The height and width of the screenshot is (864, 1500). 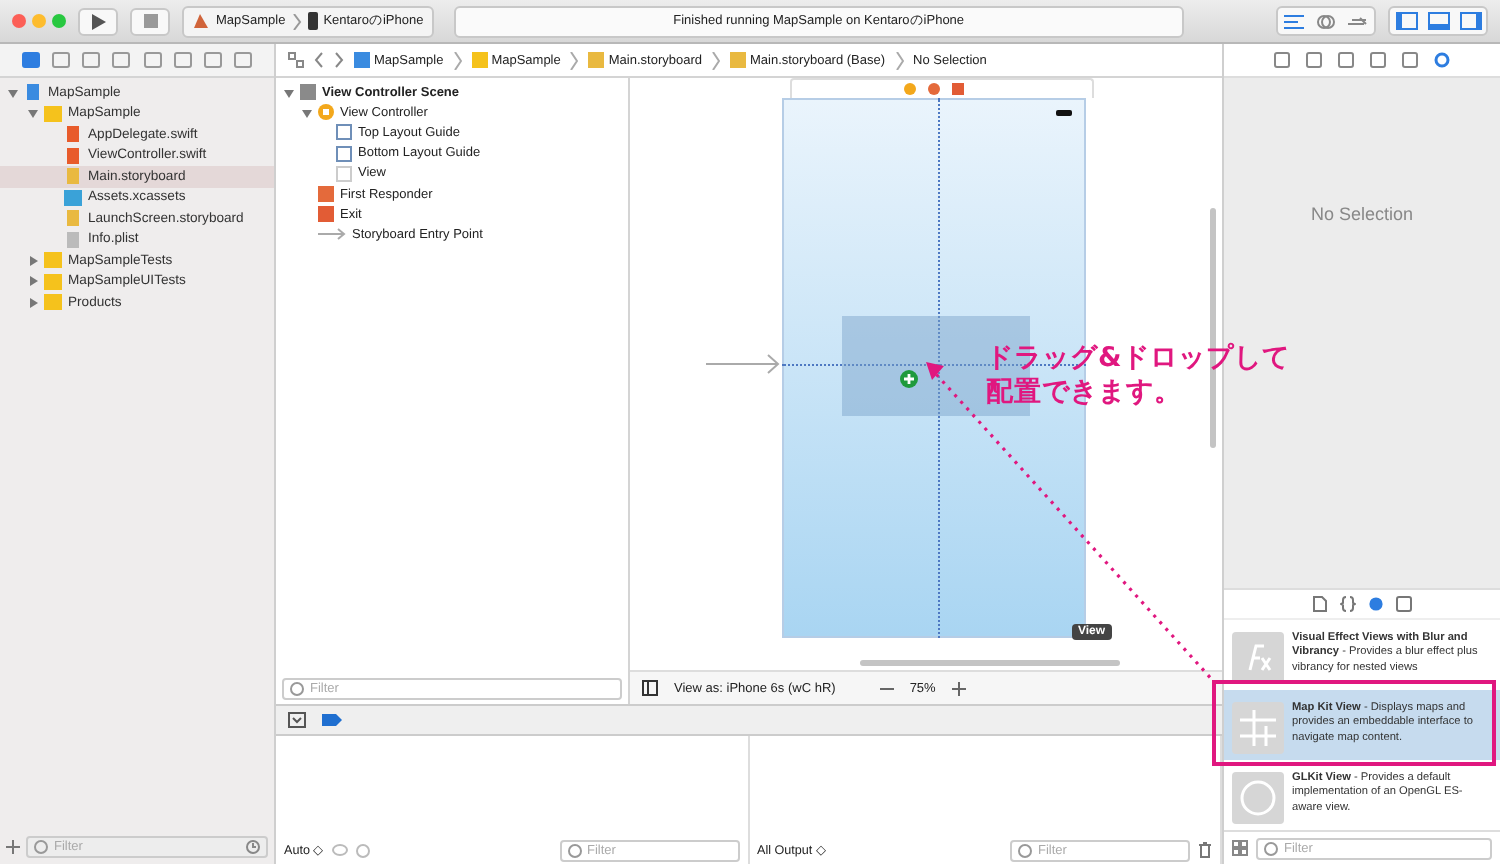 I want to click on bottom-panel-icon, so click(x=1438, y=21).